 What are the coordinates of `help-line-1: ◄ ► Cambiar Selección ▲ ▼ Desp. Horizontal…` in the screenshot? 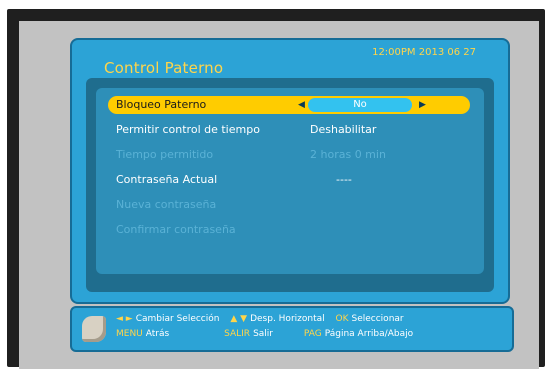 It's located at (264, 320).